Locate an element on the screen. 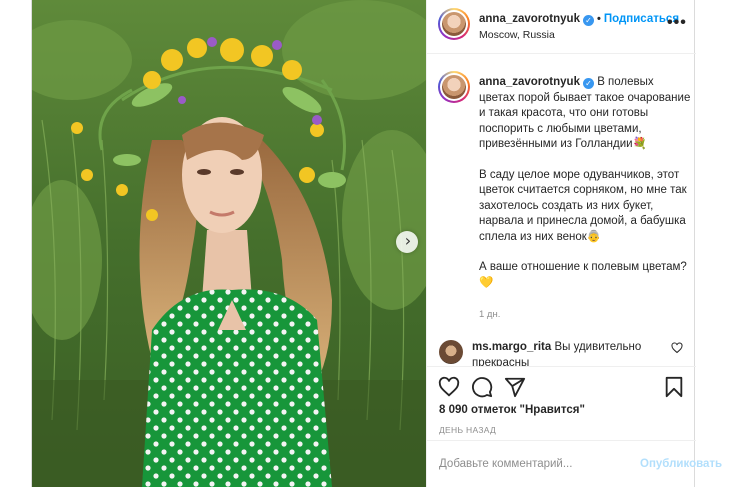 The image size is (730, 487). add-comment-bar: Опубликовать is located at coordinates (574, 463).